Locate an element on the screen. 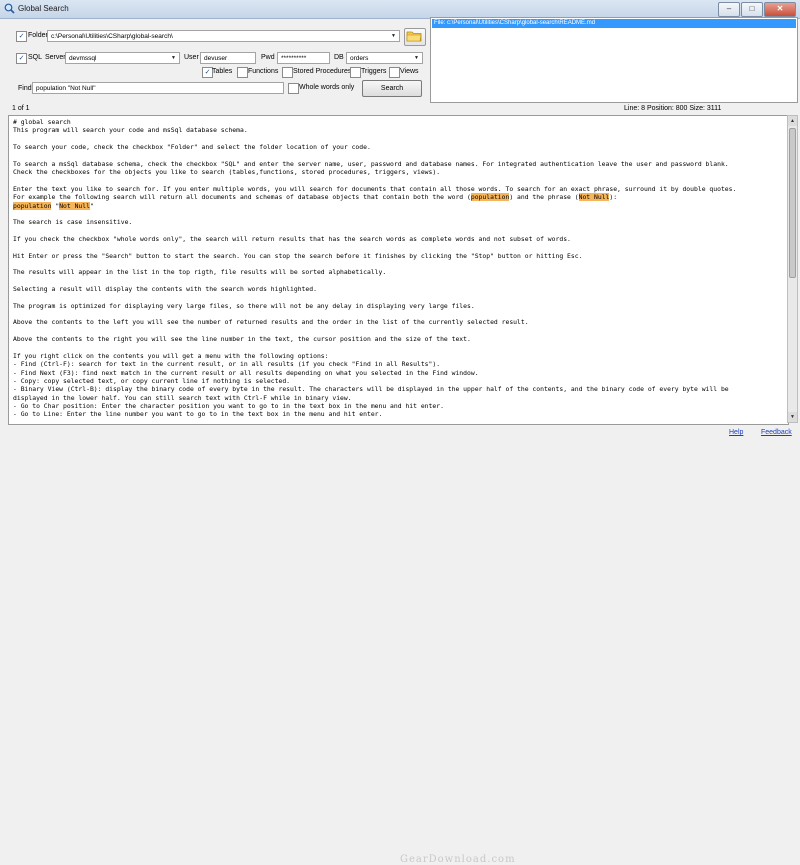 The height and width of the screenshot is (865, 800). stored-procedures-checkbox is located at coordinates (287, 72).